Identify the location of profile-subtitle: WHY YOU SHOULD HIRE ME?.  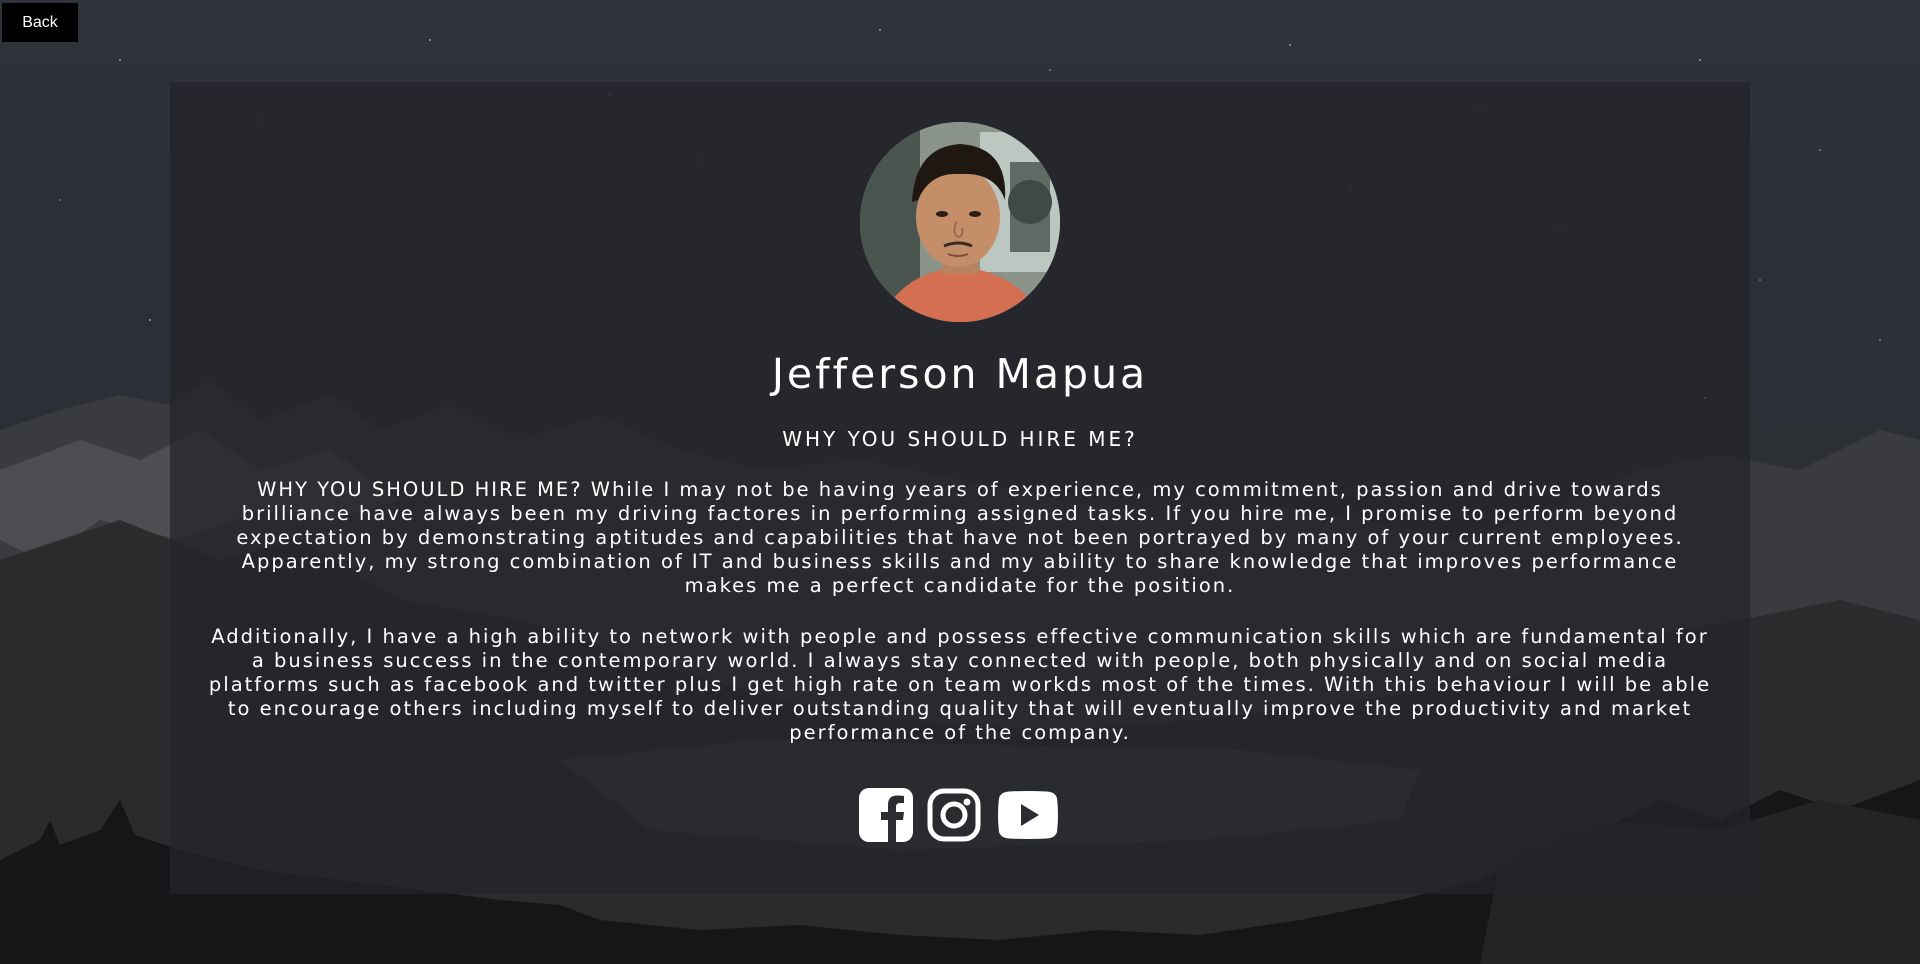
(960, 439).